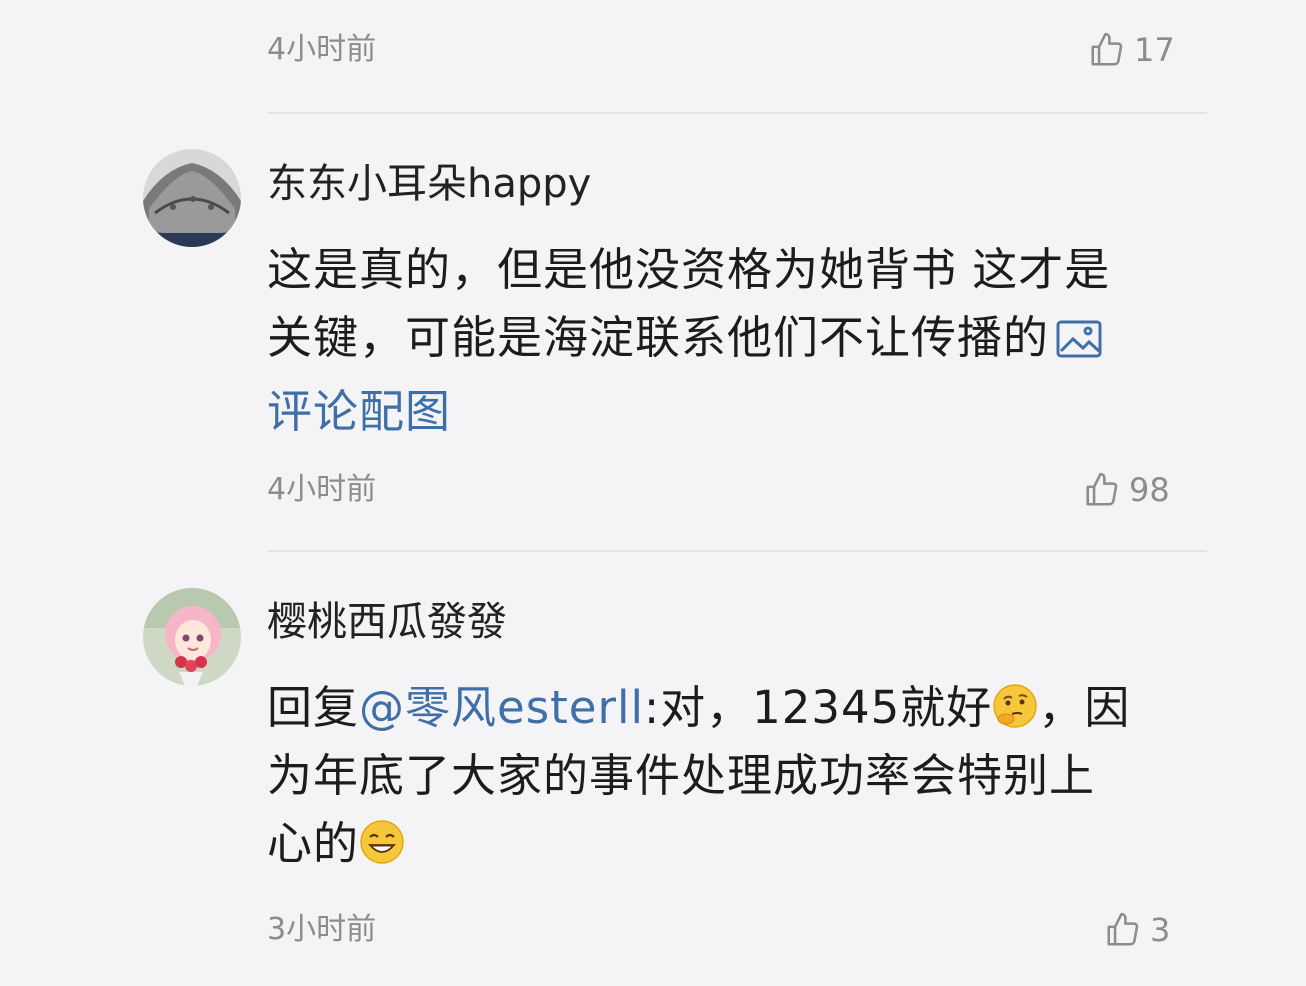 The width and height of the screenshot is (1306, 986). What do you see at coordinates (382, 840) in the screenshot?
I see `grinning-face-emoji` at bounding box center [382, 840].